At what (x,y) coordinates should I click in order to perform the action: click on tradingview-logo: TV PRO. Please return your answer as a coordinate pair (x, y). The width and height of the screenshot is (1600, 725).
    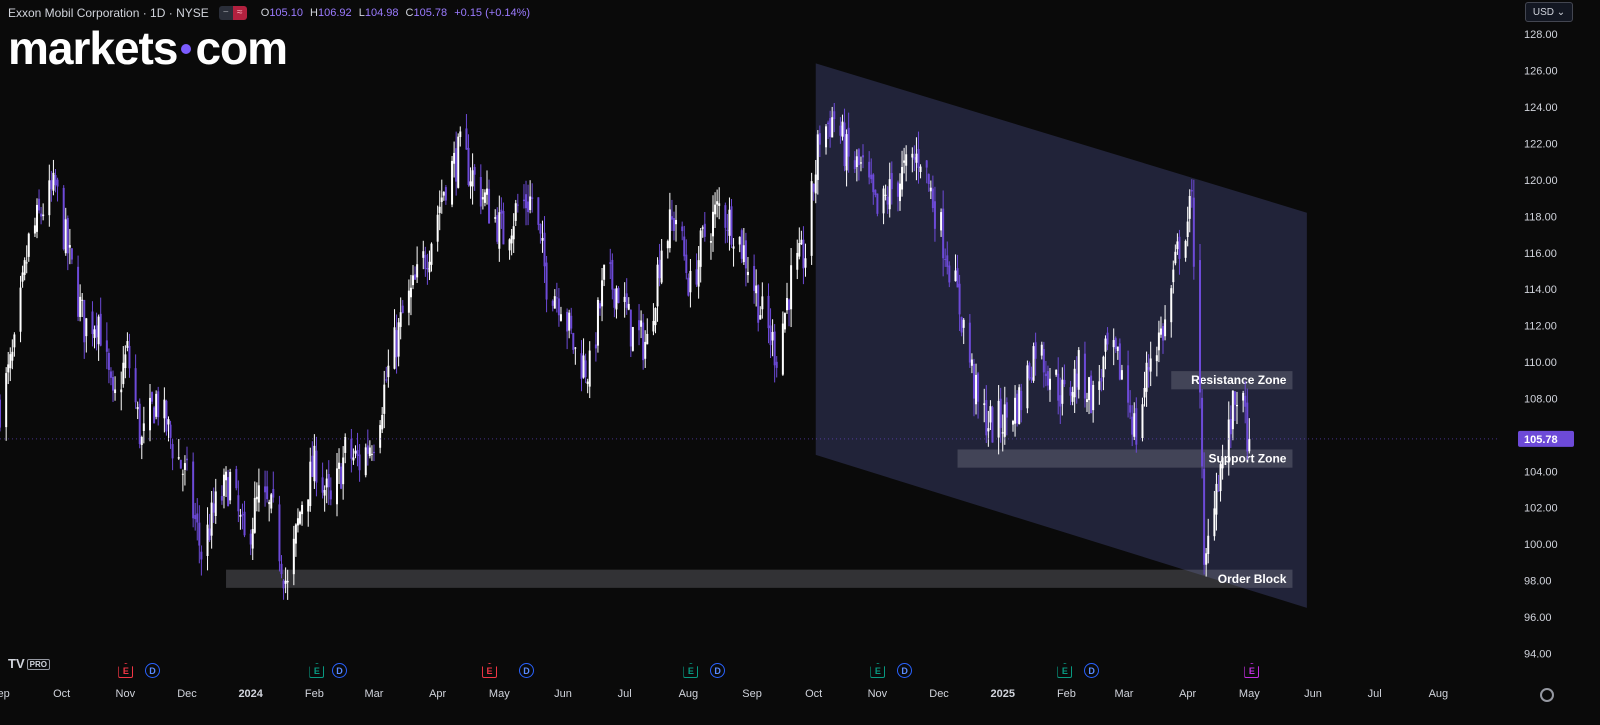
    Looking at the image, I should click on (29, 663).